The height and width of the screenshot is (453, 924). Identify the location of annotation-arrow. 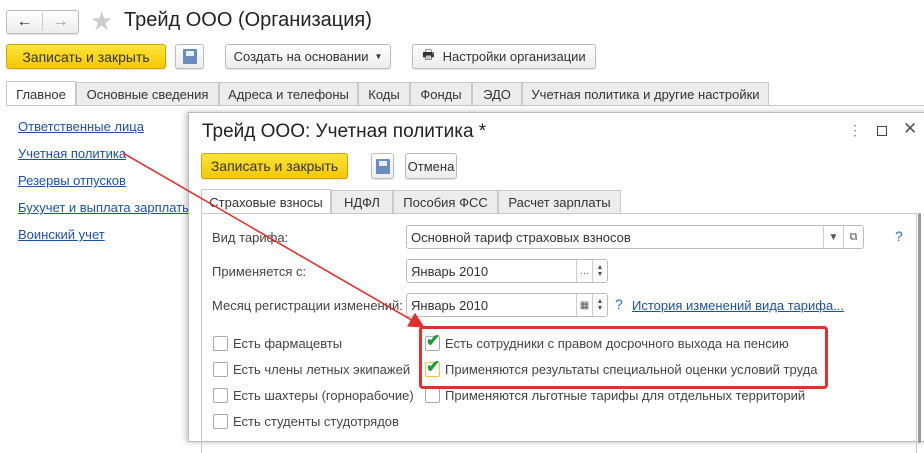
(273, 240).